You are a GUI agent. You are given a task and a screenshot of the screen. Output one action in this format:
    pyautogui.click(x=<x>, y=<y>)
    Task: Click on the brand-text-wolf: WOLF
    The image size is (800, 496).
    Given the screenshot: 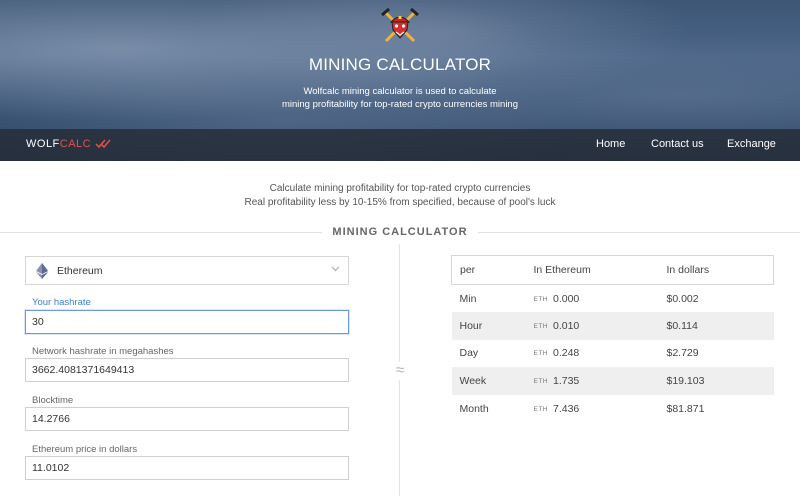 What is the action you would take?
    pyautogui.click(x=43, y=144)
    